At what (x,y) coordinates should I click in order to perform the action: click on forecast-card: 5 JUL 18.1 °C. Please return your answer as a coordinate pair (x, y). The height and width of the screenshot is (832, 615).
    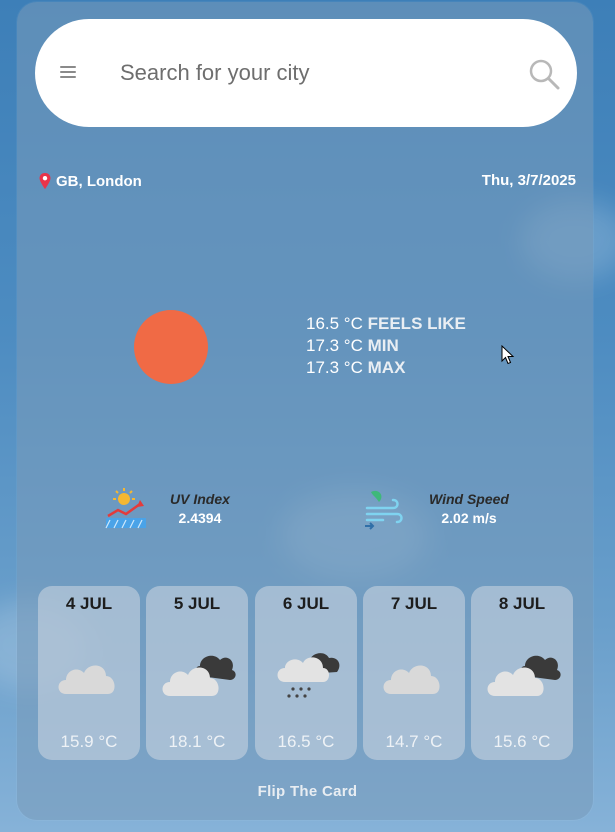
    Looking at the image, I should click on (197, 673).